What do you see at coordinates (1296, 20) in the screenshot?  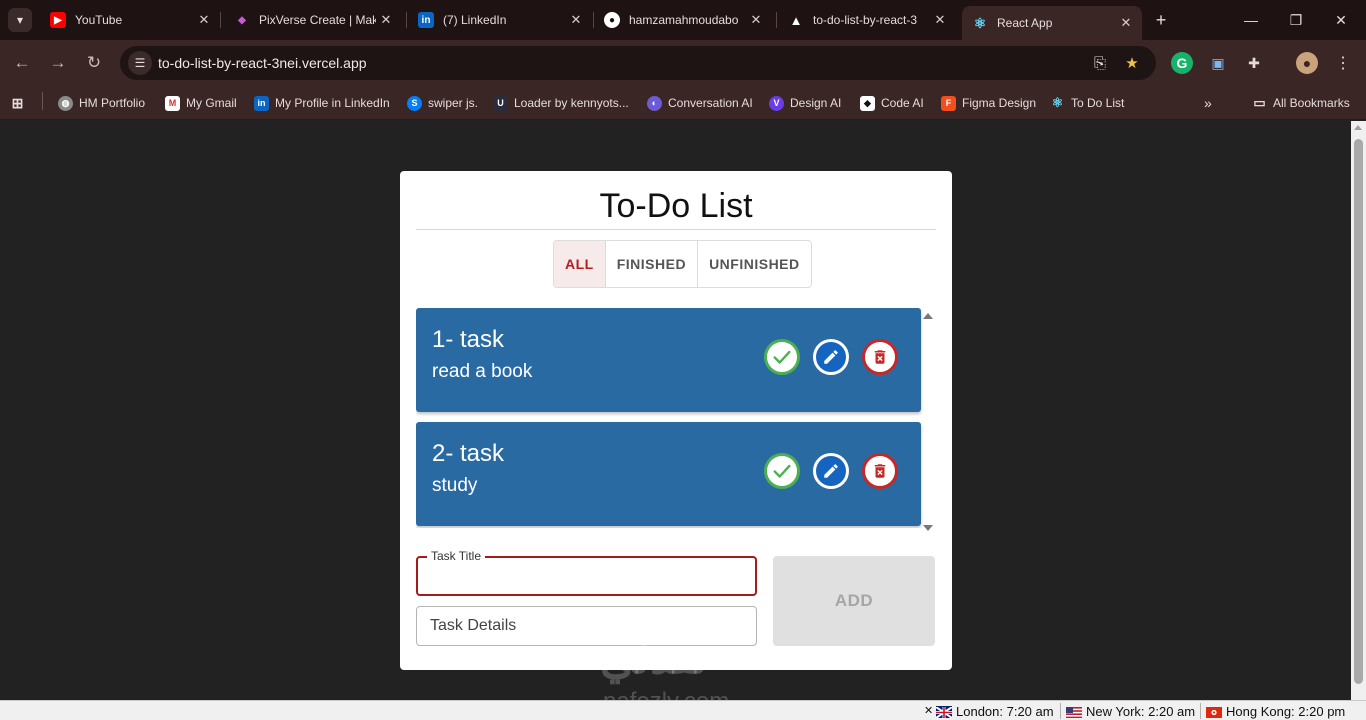 I see `restore-button: ❐` at bounding box center [1296, 20].